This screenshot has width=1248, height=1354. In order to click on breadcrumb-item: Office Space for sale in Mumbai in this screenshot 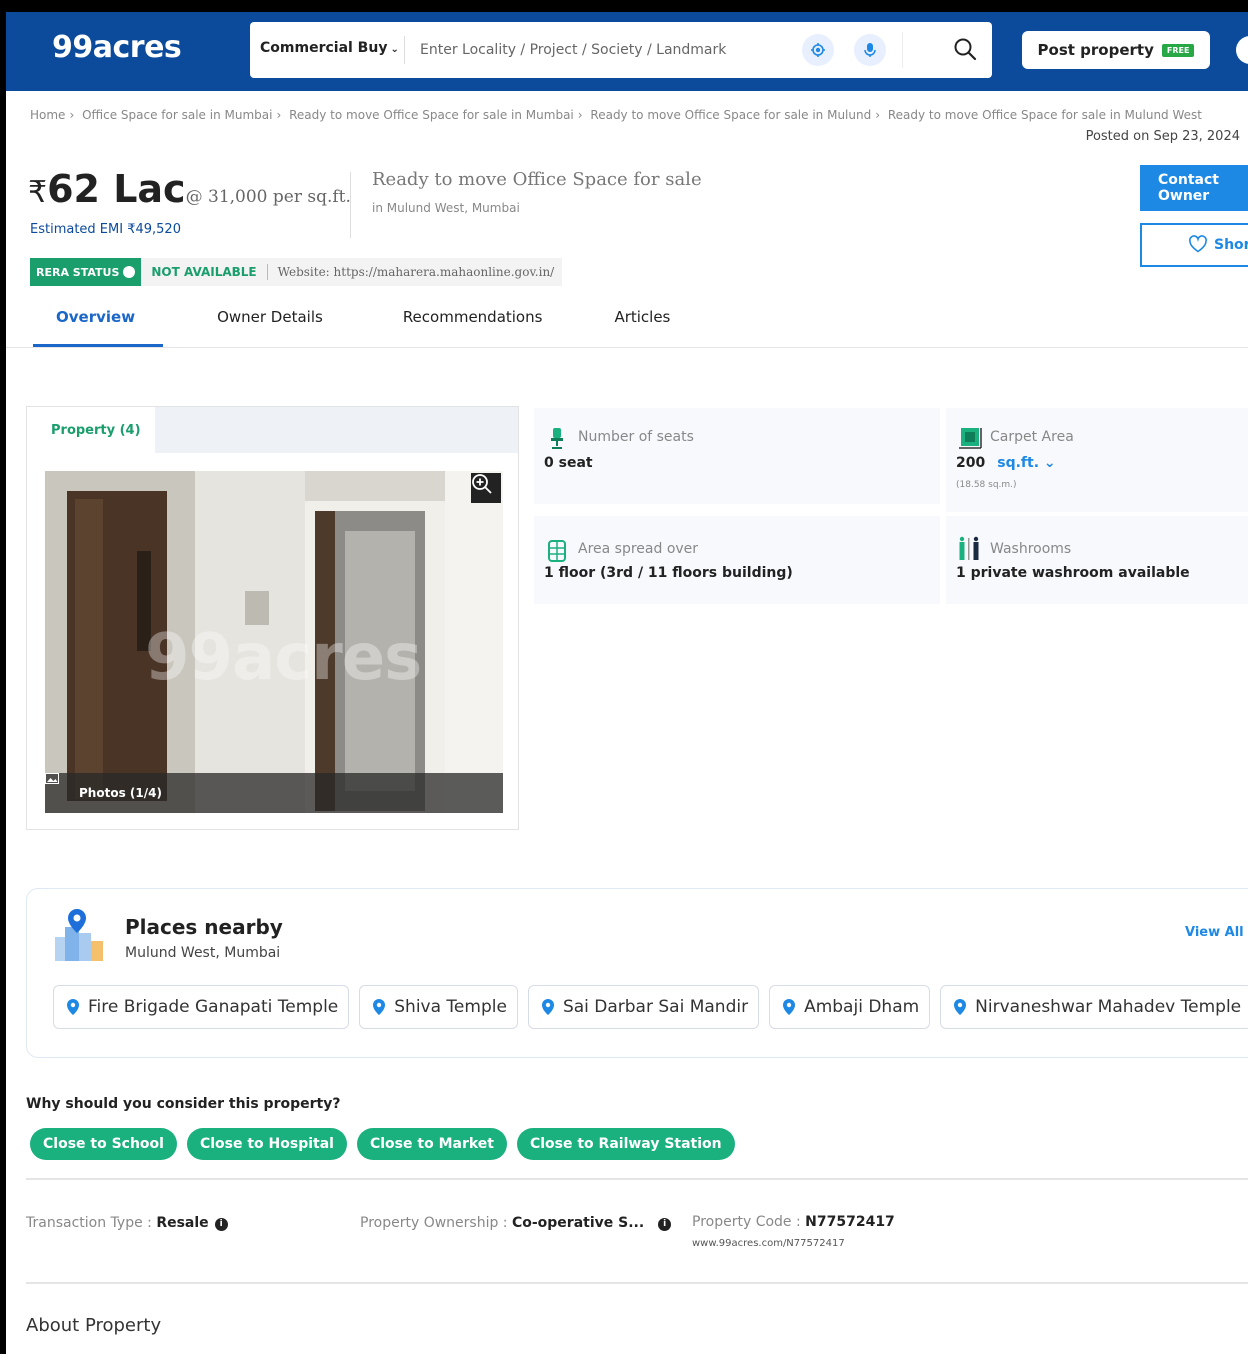, I will do `click(177, 115)`.